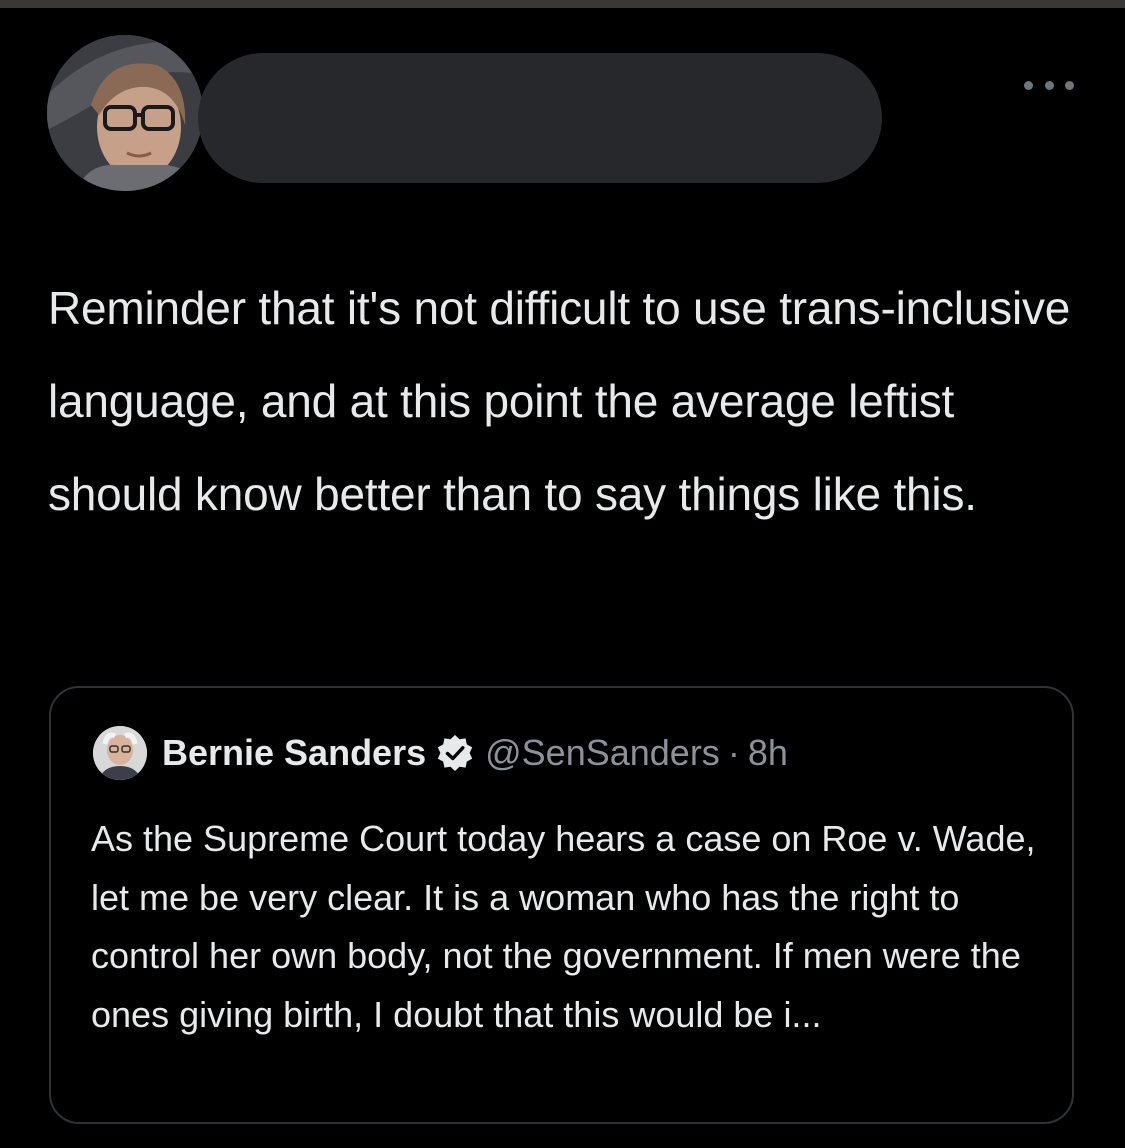 This screenshot has height=1148, width=1125. Describe the element at coordinates (294, 753) in the screenshot. I see `quoted-author-name: Bernie Sanders` at that location.